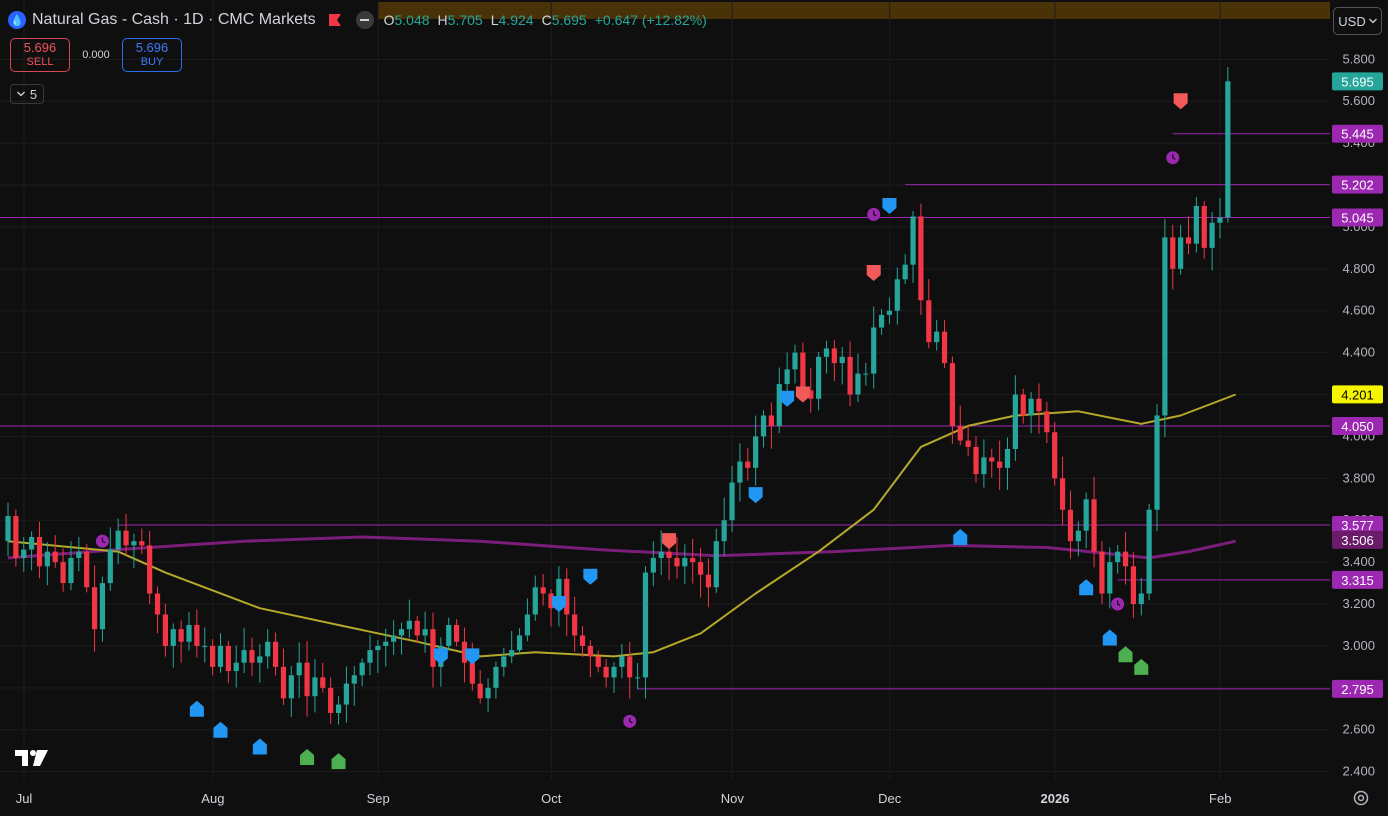 The width and height of the screenshot is (1388, 816). What do you see at coordinates (33, 94) in the screenshot?
I see `indicators-count: 5` at bounding box center [33, 94].